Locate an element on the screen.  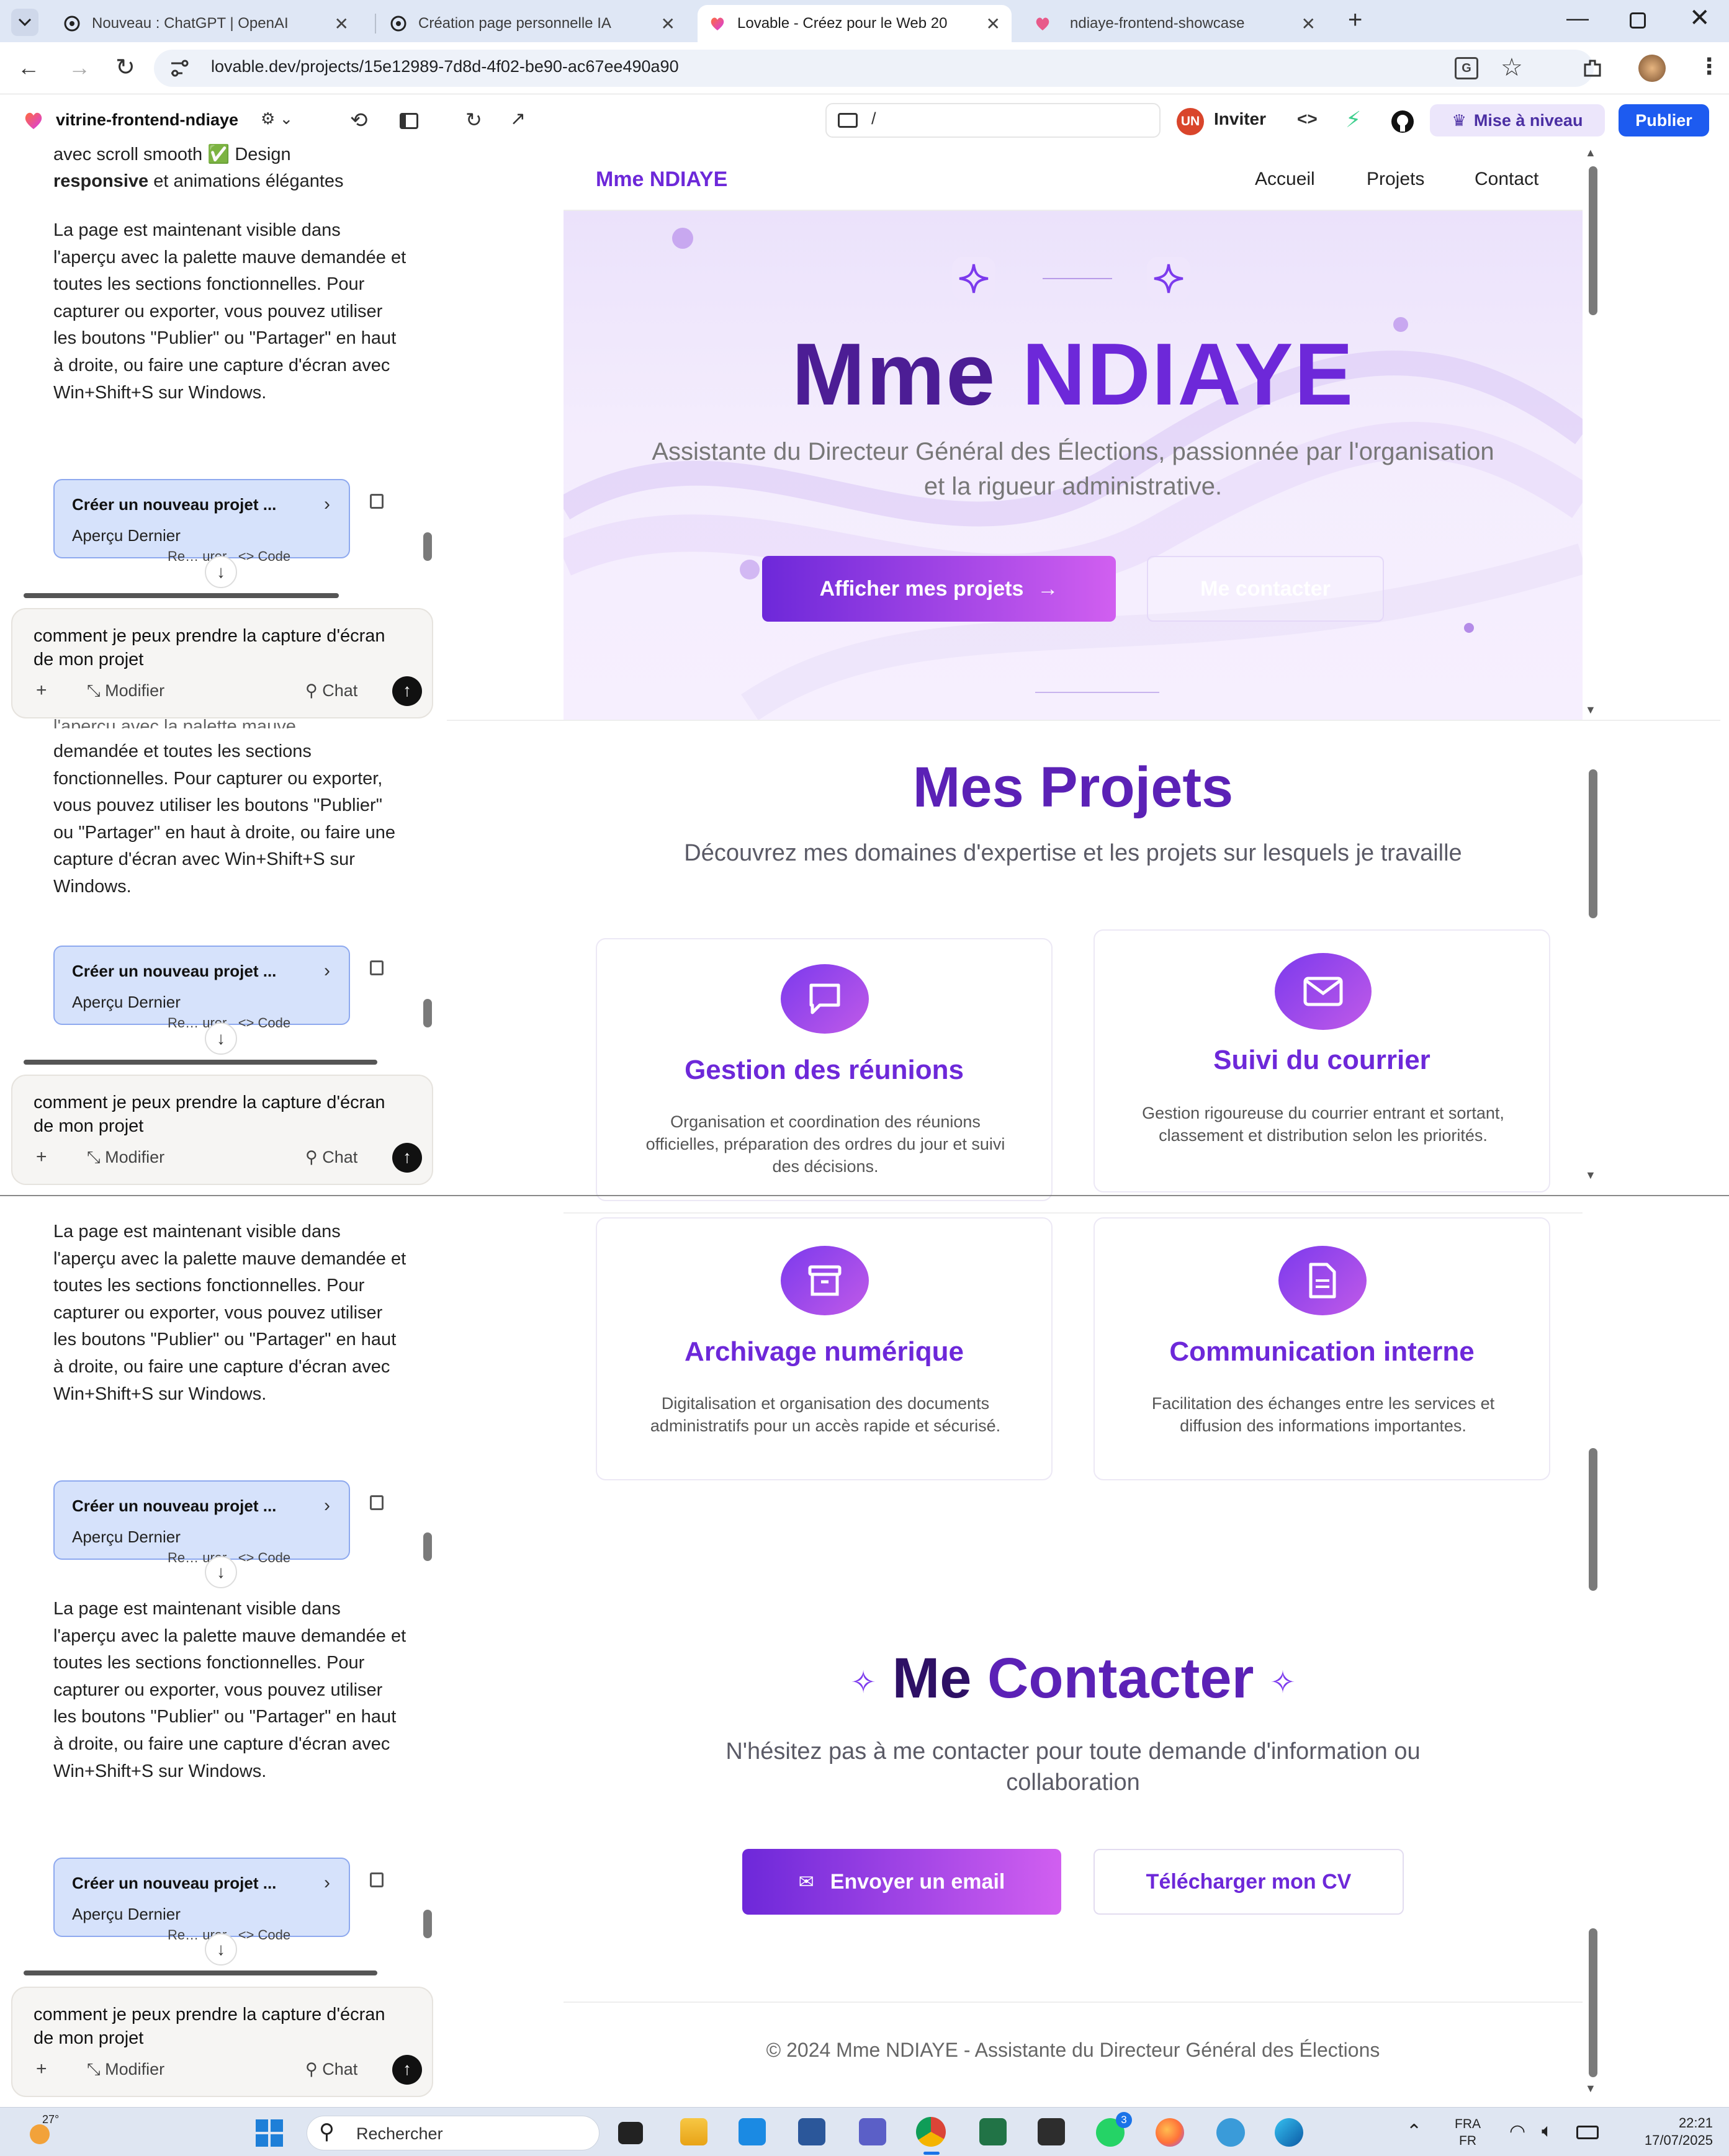
close-window-button: ✕ is located at coordinates (1699, 18).